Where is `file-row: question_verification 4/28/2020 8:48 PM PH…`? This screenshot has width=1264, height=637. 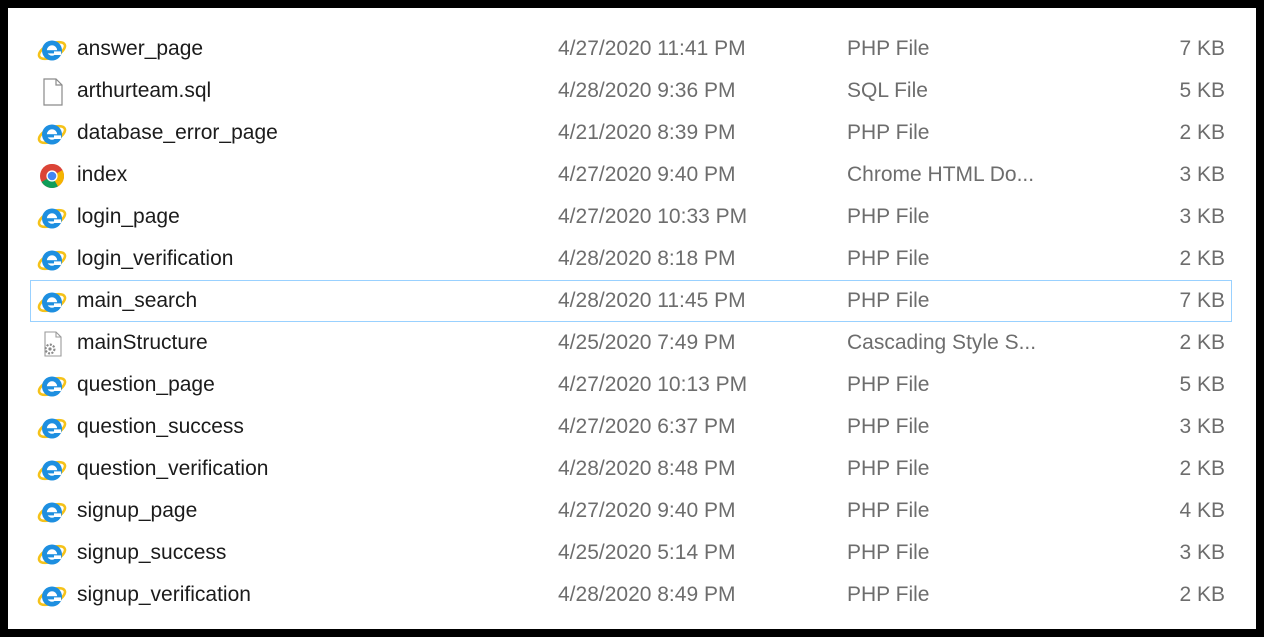
file-row: question_verification 4/28/2020 8:48 PM PH… is located at coordinates (631, 469).